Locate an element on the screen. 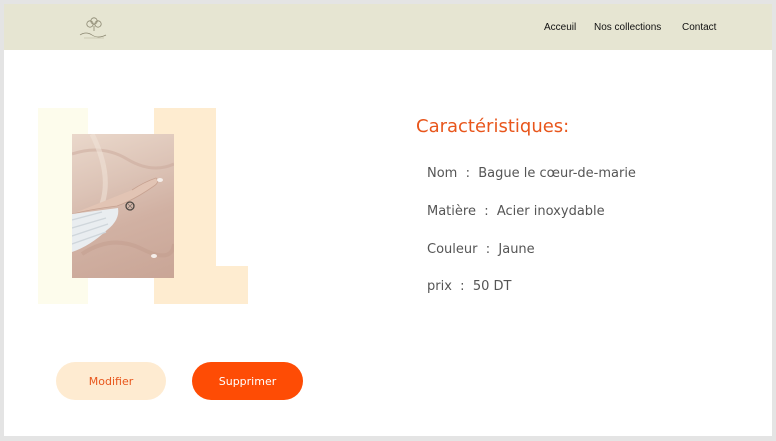  spec-value: Jaune is located at coordinates (516, 249).